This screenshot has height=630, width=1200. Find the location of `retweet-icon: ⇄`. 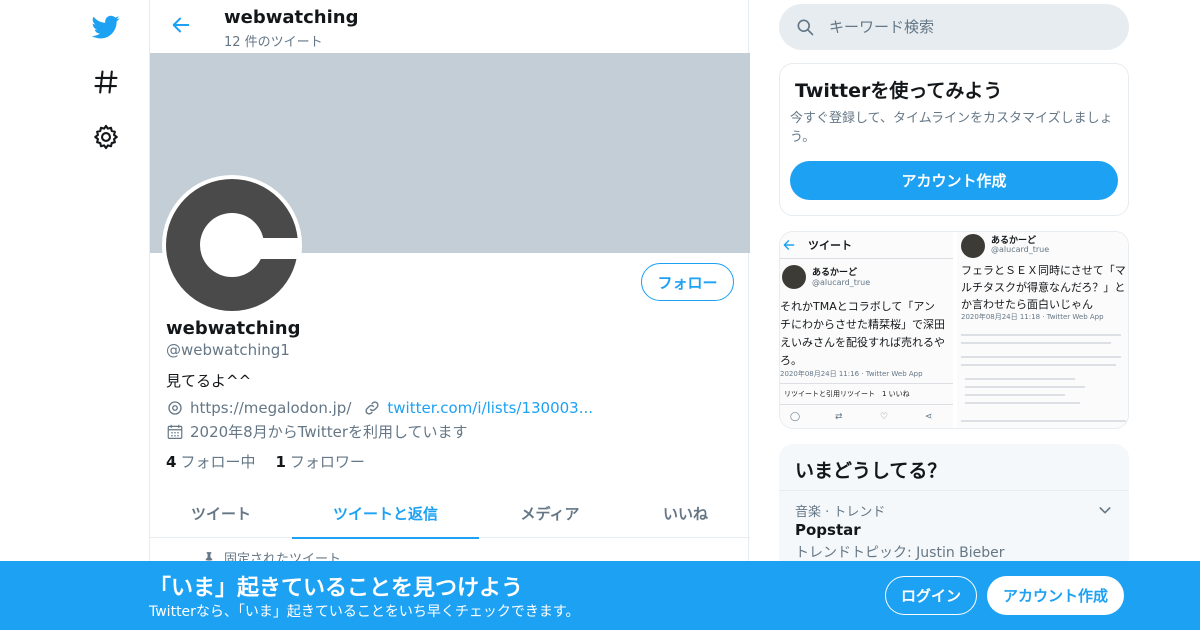

retweet-icon: ⇄ is located at coordinates (839, 417).